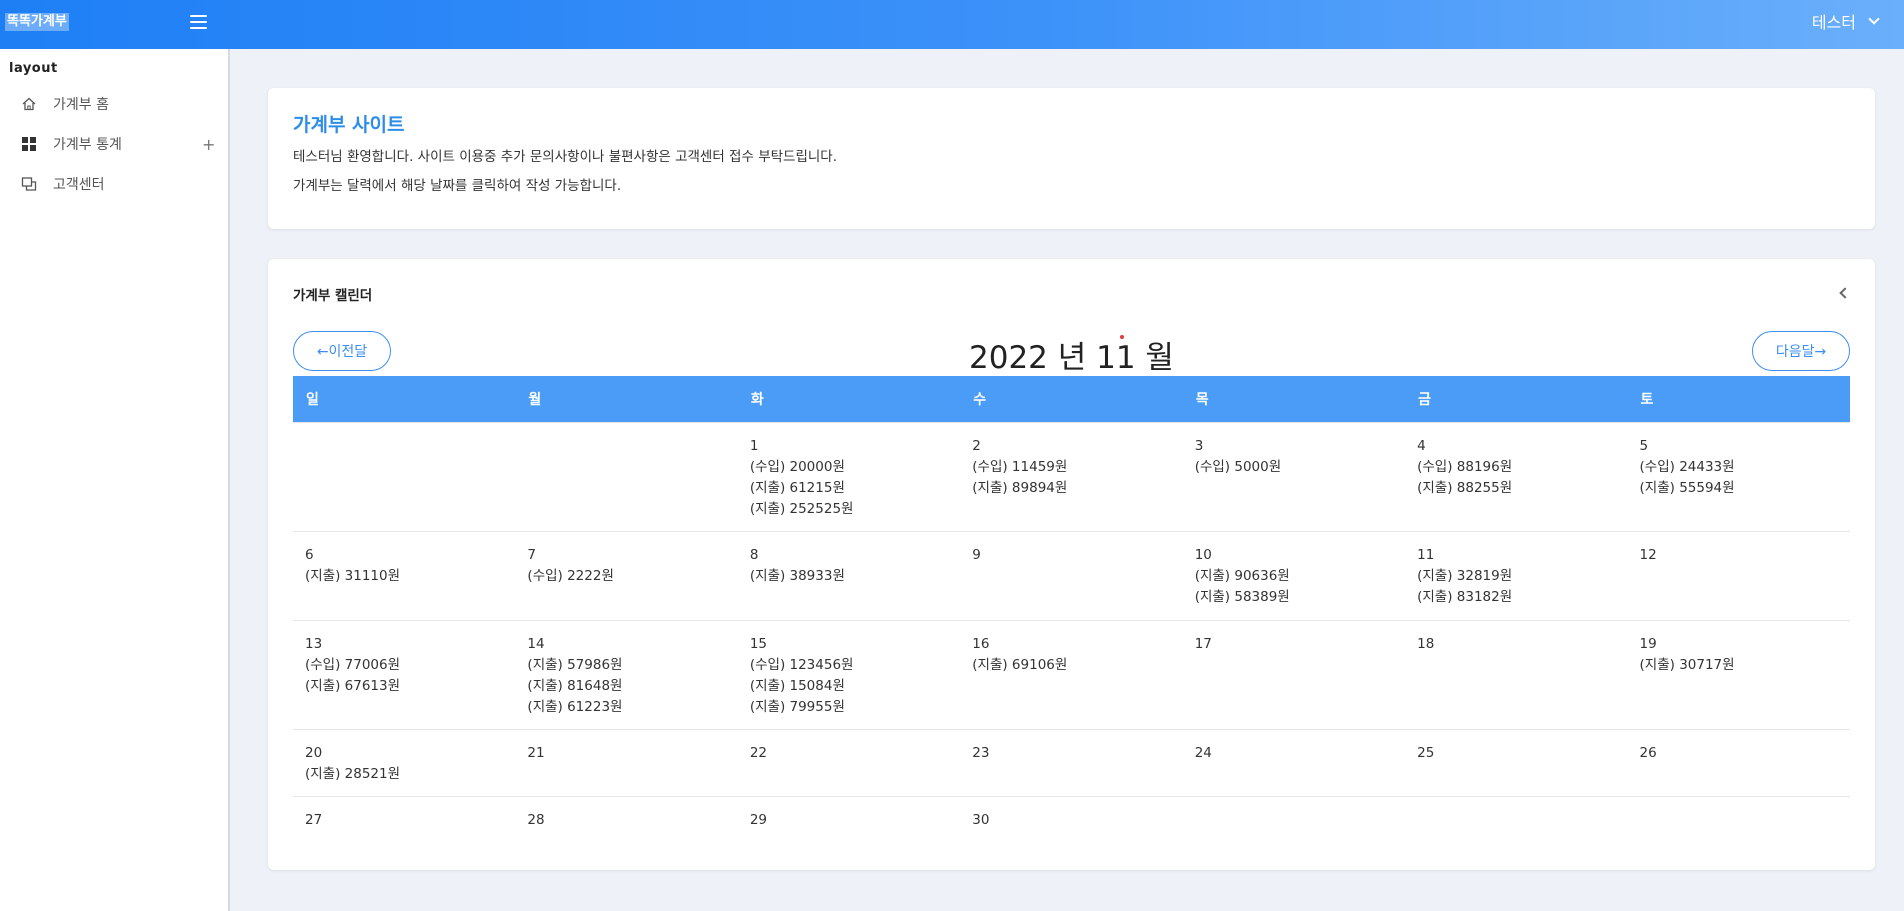 This screenshot has height=911, width=1904. What do you see at coordinates (198, 22) in the screenshot?
I see `hamburger-menu-icon` at bounding box center [198, 22].